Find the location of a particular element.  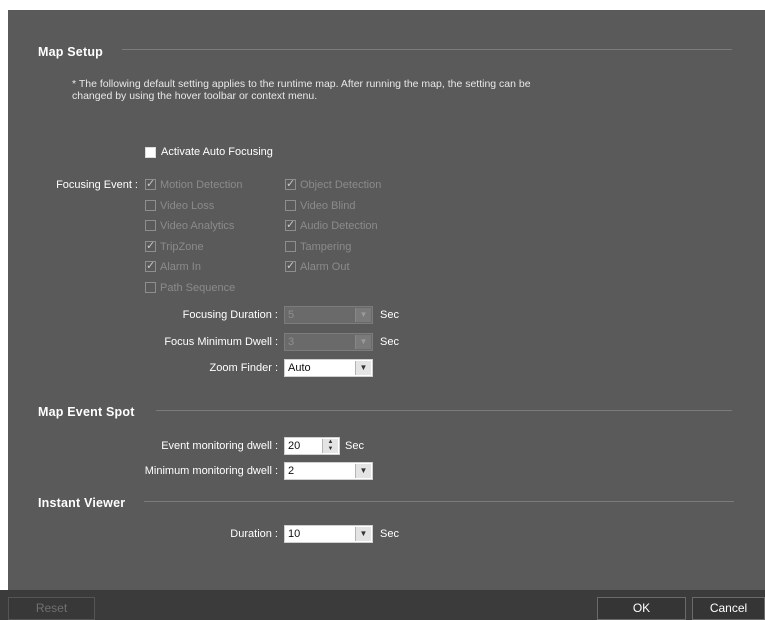

focus-minimum-dwell-label: Focus Minimum Dwell : is located at coordinates (221, 342).